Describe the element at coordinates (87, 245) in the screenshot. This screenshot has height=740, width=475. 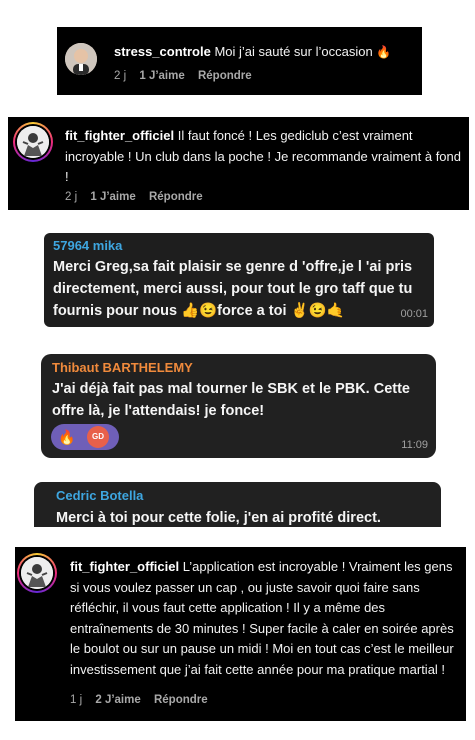
I see `sender-name: 57964 mika` at that location.